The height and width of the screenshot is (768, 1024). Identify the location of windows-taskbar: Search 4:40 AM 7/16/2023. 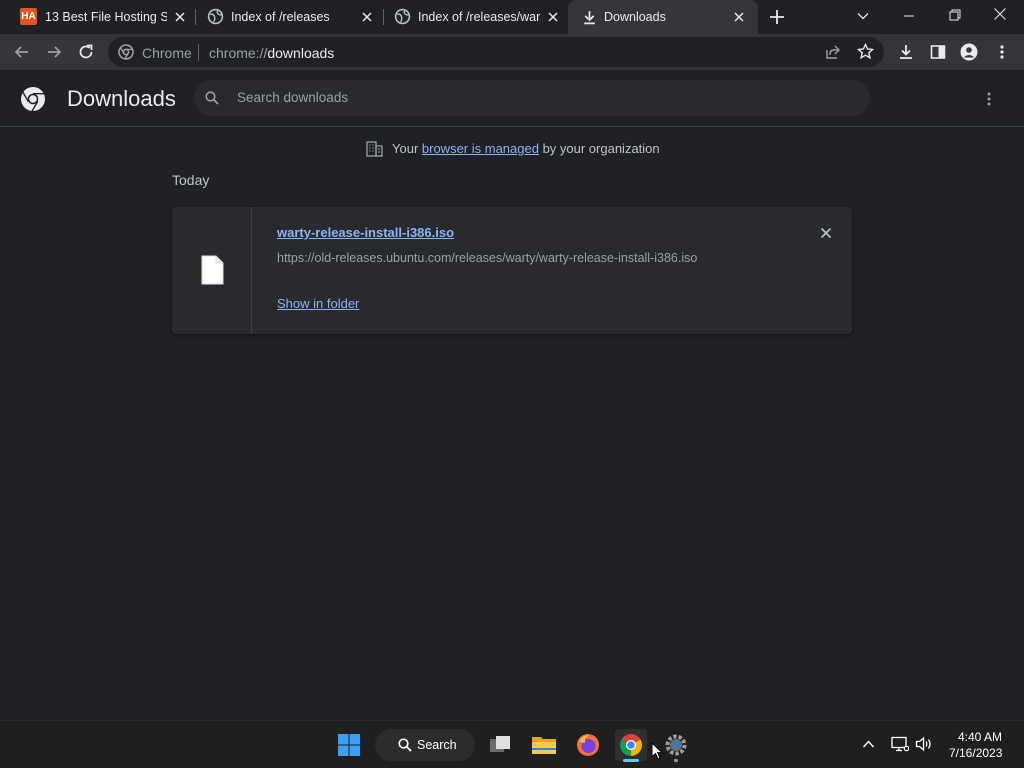
(512, 744).